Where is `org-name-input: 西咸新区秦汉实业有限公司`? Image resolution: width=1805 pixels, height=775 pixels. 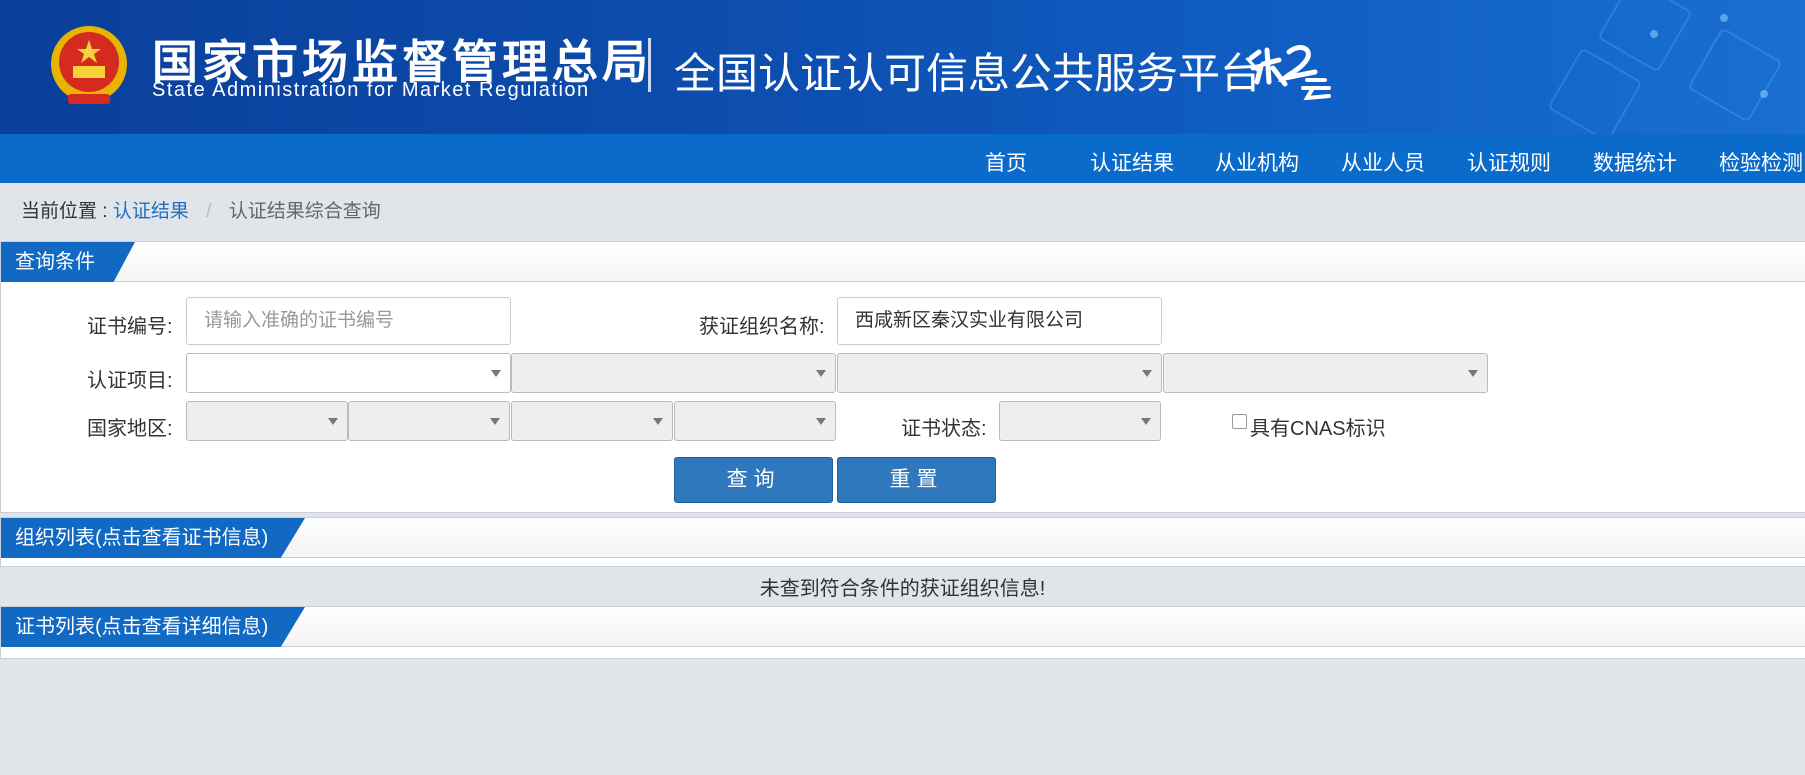 org-name-input: 西咸新区秦汉实业有限公司 is located at coordinates (999, 321).